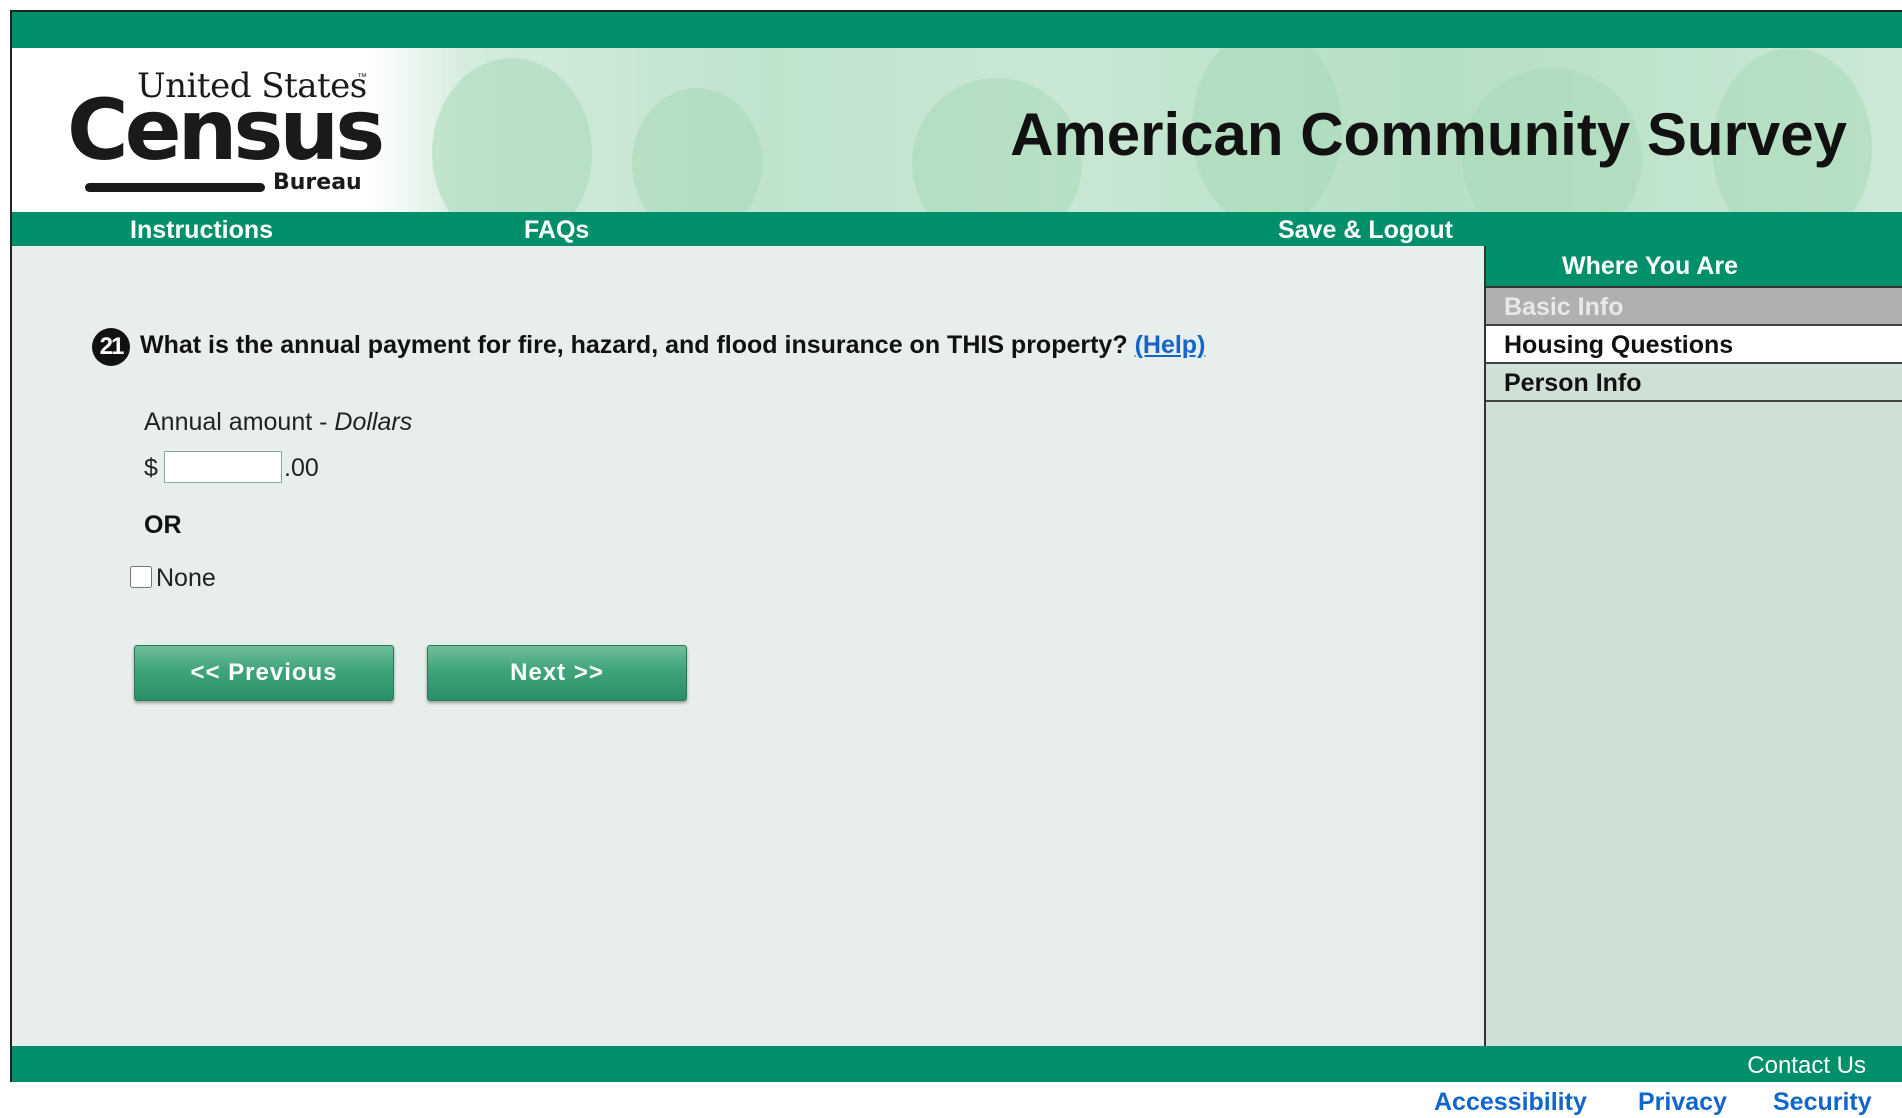 The image size is (1902, 1118). I want to click on none-checkbox-label: None, so click(186, 578).